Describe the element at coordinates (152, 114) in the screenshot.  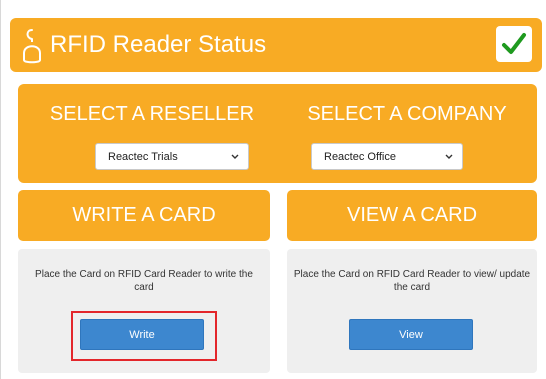
I see `reseller-heading: SELECT A RESELLER` at that location.